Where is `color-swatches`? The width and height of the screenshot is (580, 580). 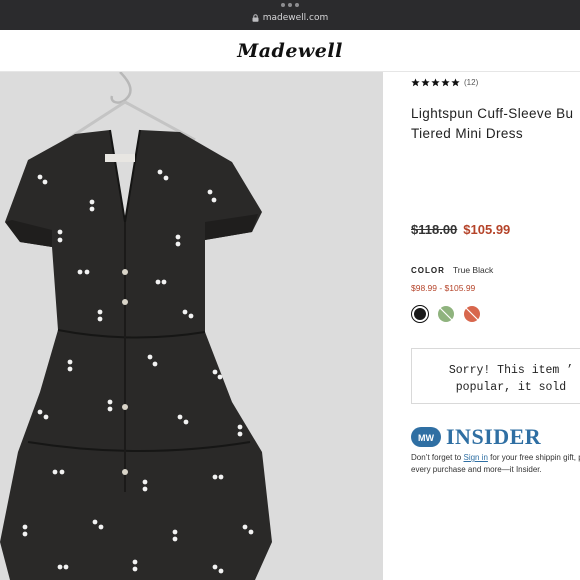
color-swatches is located at coordinates (446, 314).